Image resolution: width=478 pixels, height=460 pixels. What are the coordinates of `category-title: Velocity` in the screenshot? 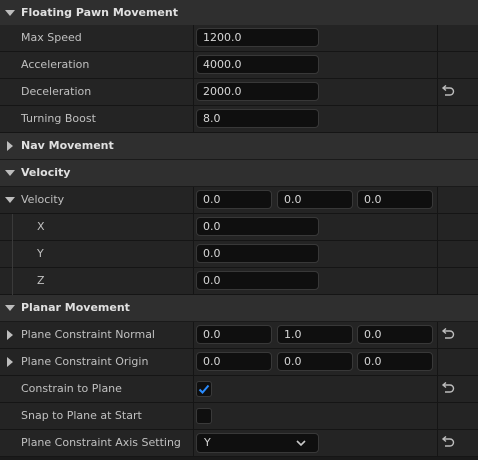 It's located at (46, 172).